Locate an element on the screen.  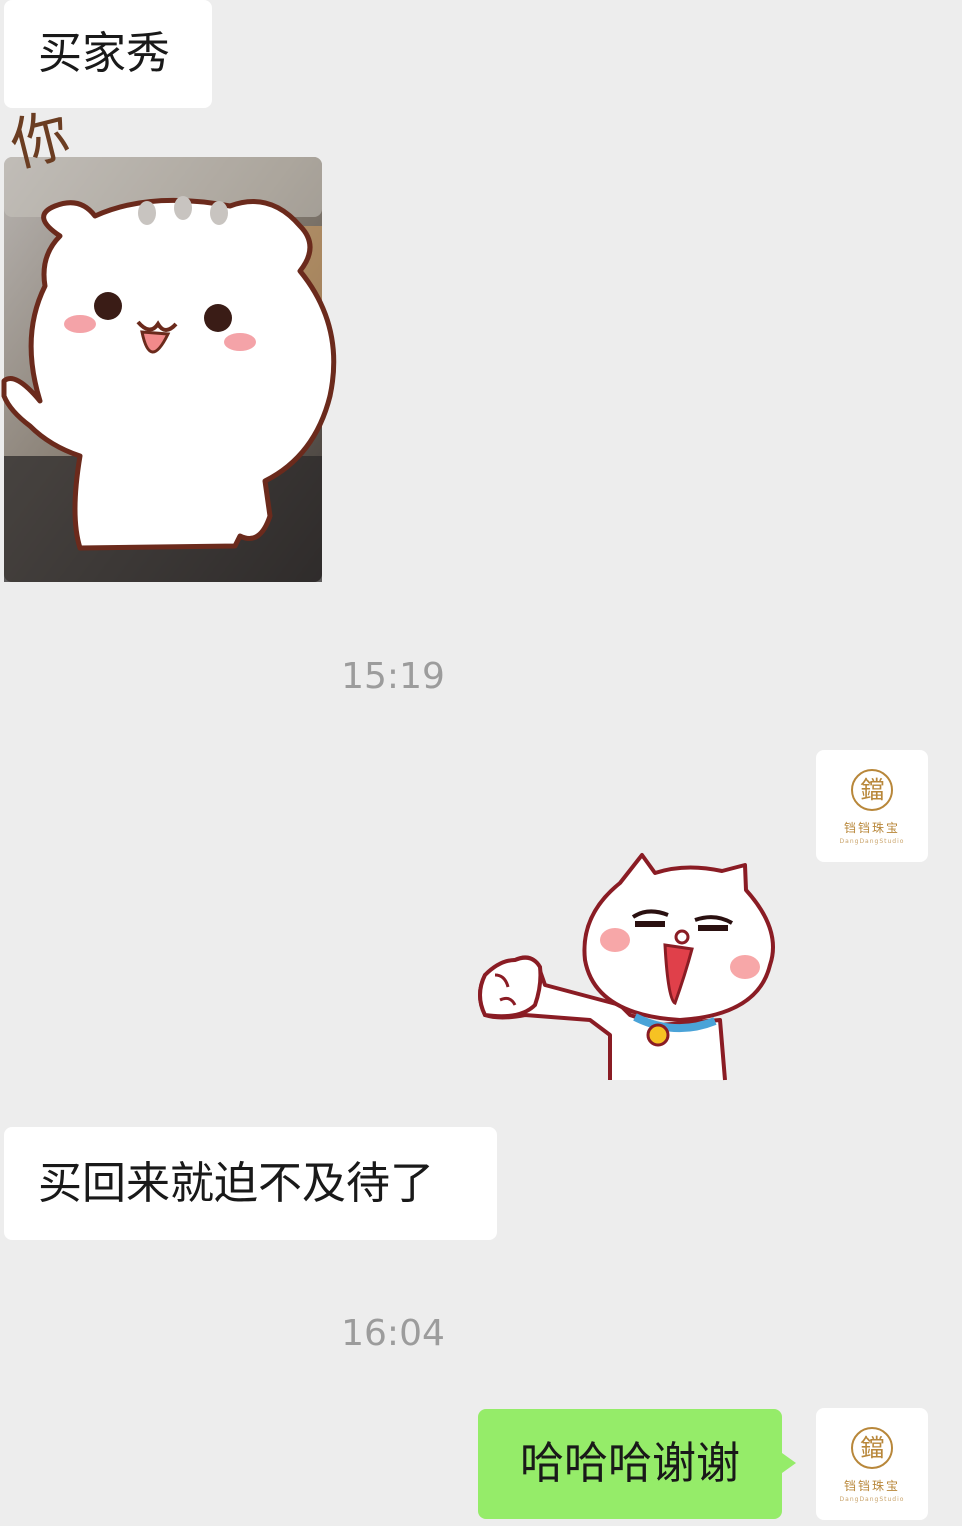
cat-sticker-graphic: 你 is located at coordinates (169, 341).